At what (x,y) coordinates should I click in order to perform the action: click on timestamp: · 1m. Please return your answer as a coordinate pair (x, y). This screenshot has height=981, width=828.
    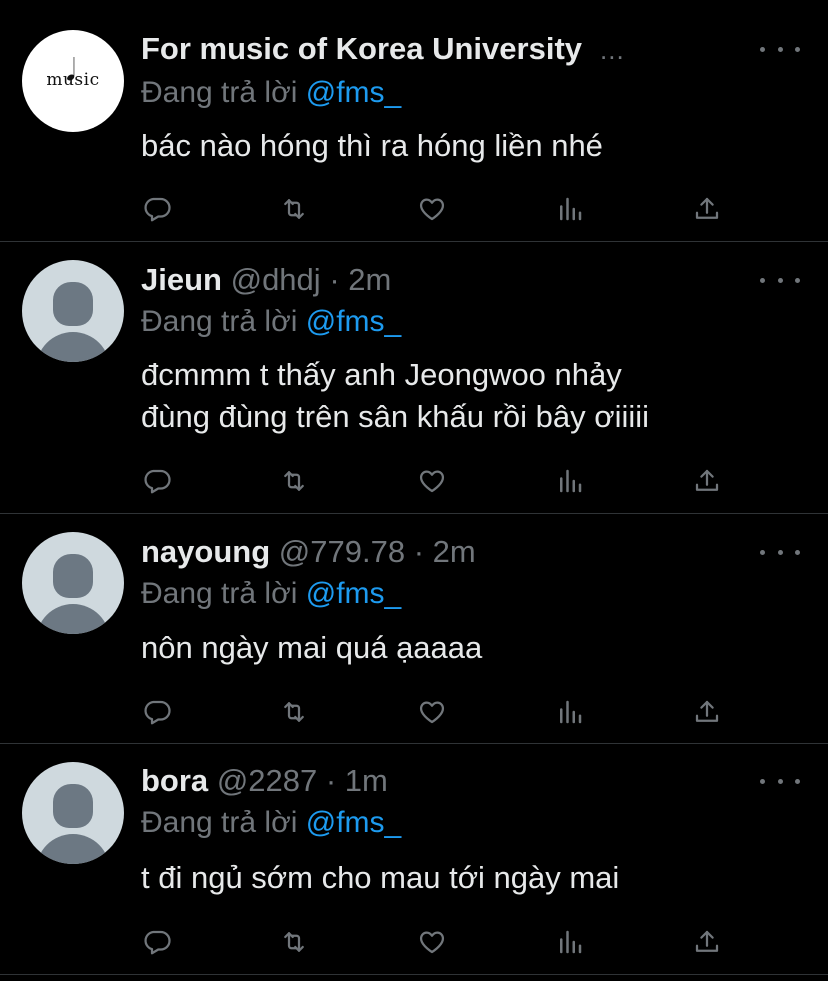
    Looking at the image, I should click on (357, 780).